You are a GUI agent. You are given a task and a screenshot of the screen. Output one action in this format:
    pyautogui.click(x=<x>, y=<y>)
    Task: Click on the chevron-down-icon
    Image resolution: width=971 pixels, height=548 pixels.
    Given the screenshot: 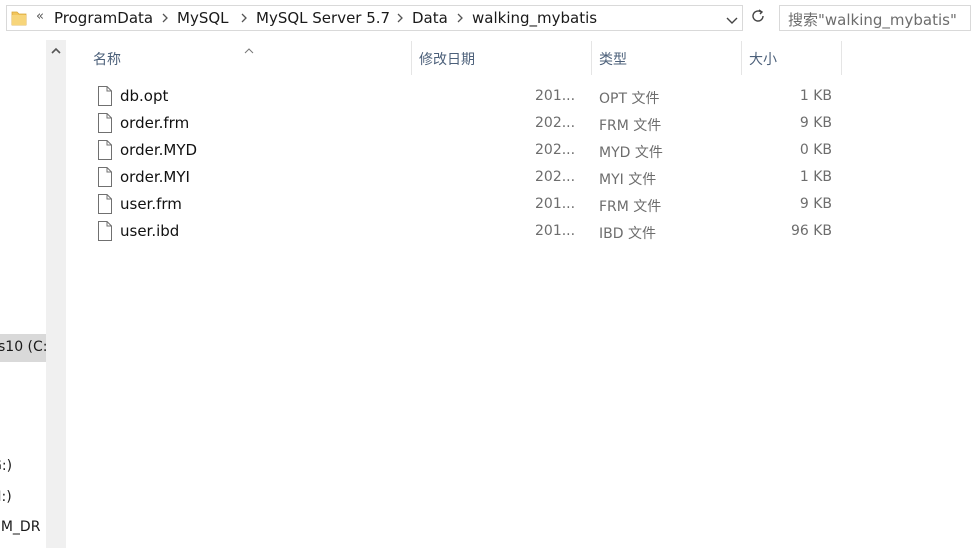 What is the action you would take?
    pyautogui.click(x=732, y=21)
    